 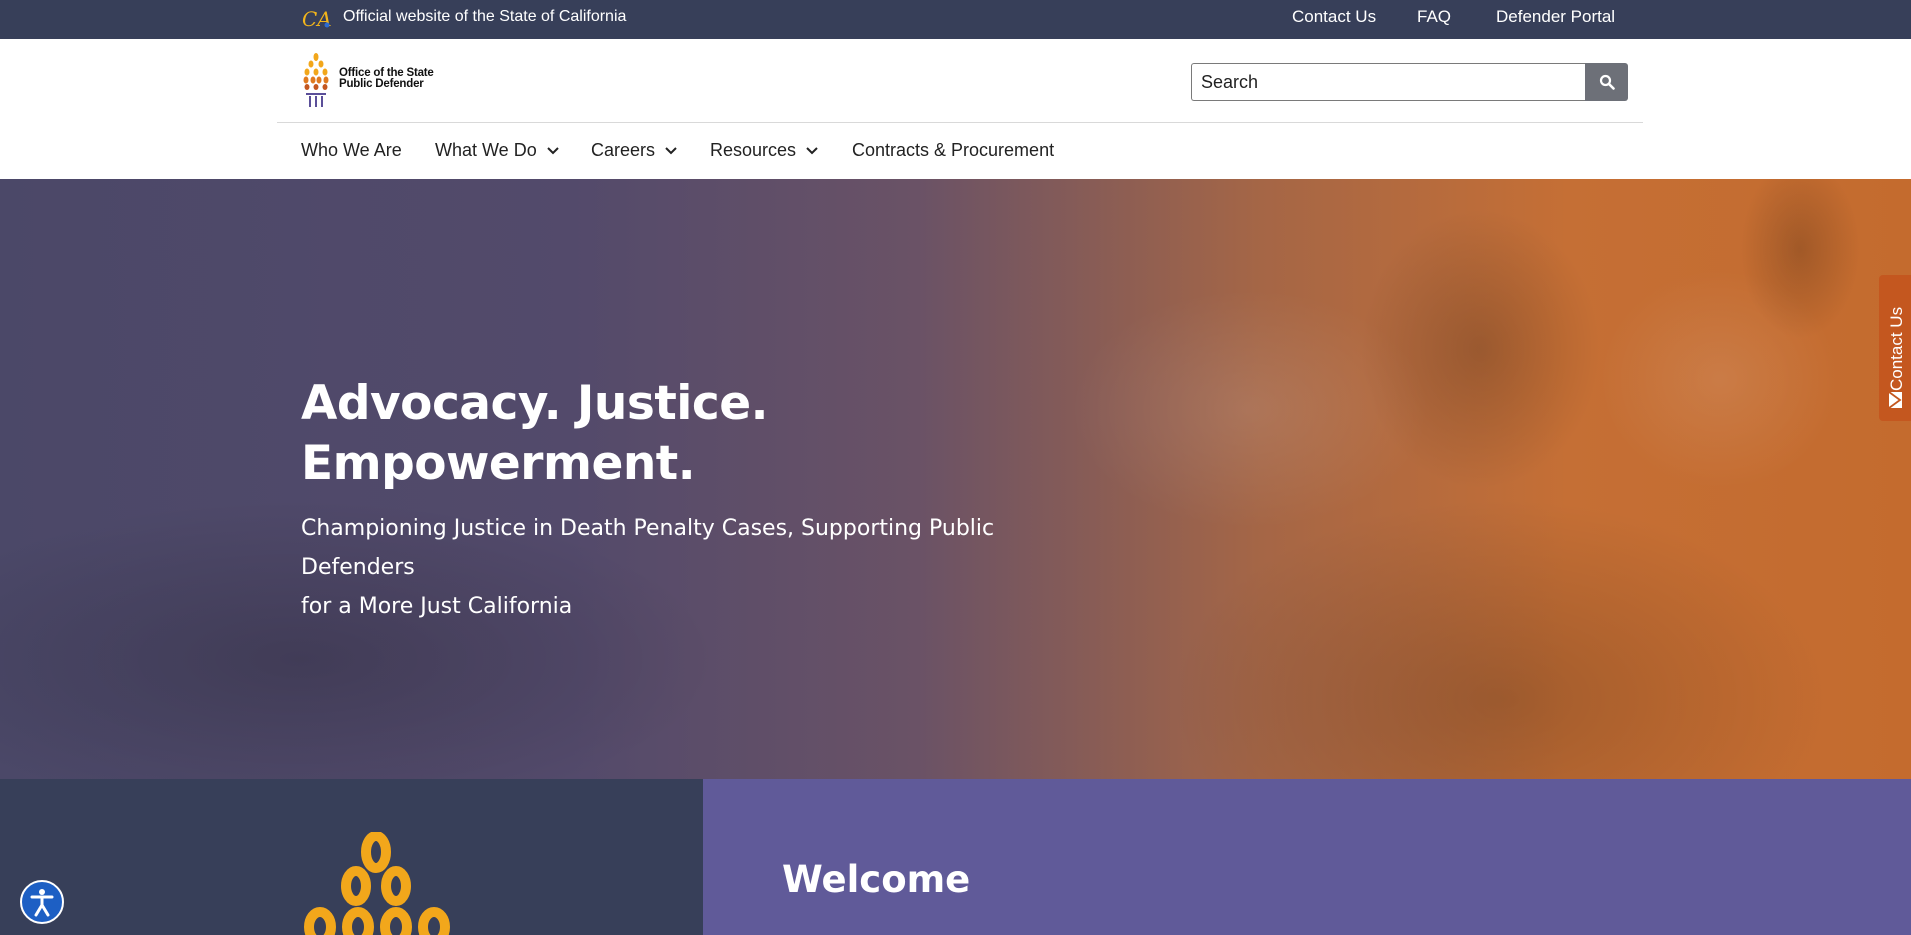 What do you see at coordinates (876, 879) in the screenshot?
I see `welcome-heading: Welcome` at bounding box center [876, 879].